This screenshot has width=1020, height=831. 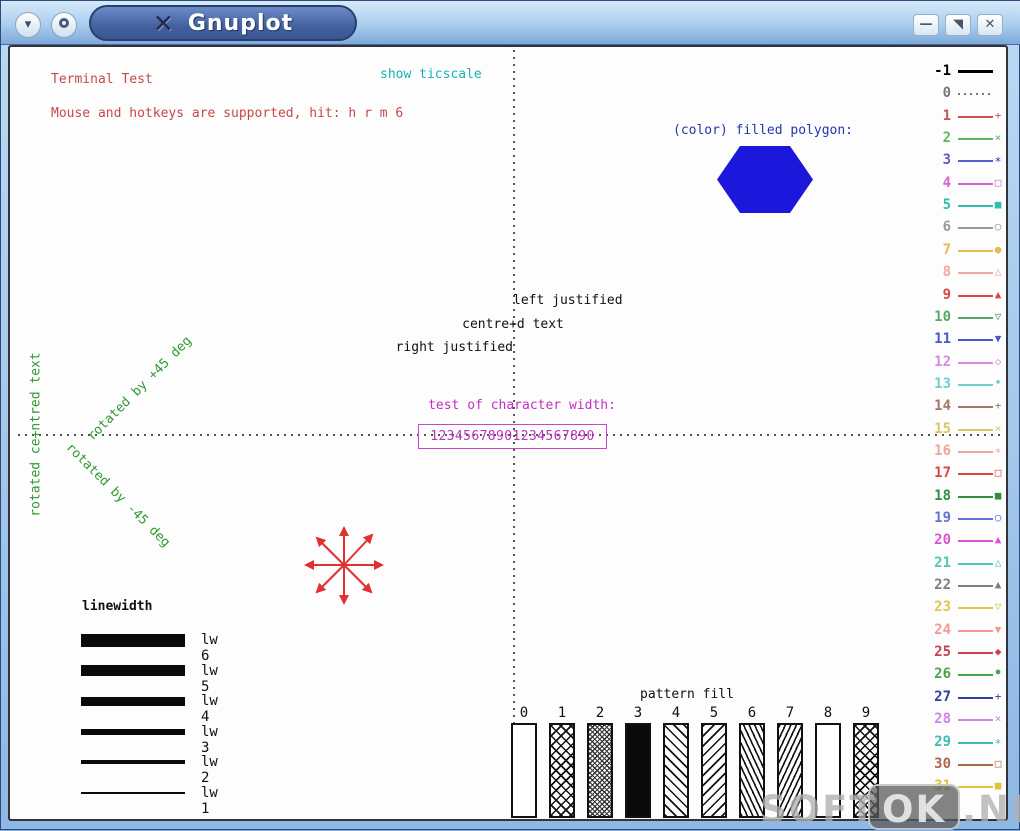 I want to click on legend-label: 14, so click(x=942, y=406).